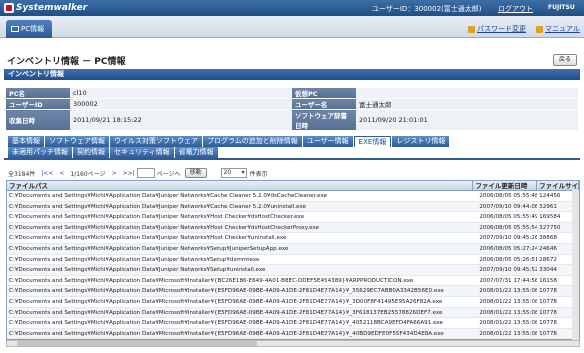 The height and width of the screenshot is (353, 584). What do you see at coordinates (508, 248) in the screenshot?
I see `cell-file-date: 2006/08/05 05:27:24` at bounding box center [508, 248].